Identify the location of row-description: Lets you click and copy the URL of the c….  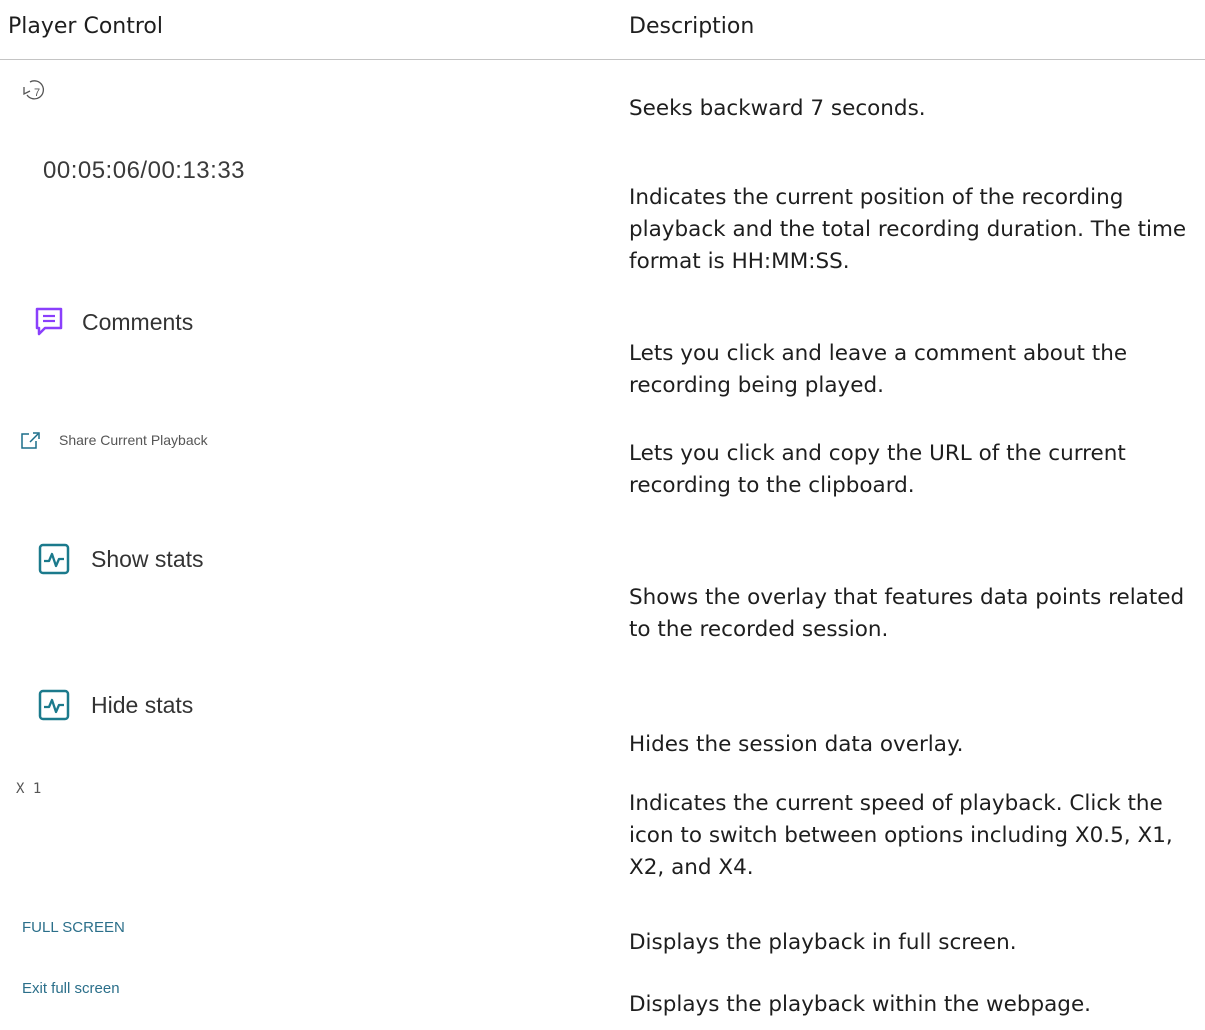
(877, 469).